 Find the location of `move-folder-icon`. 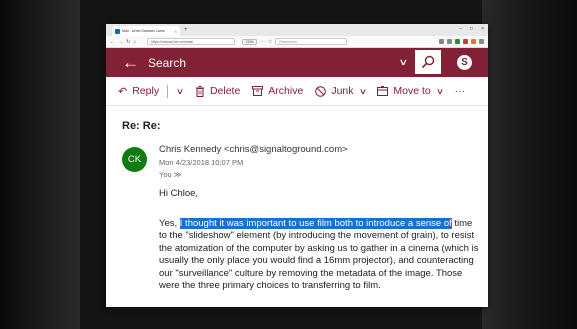

move-folder-icon is located at coordinates (383, 91).